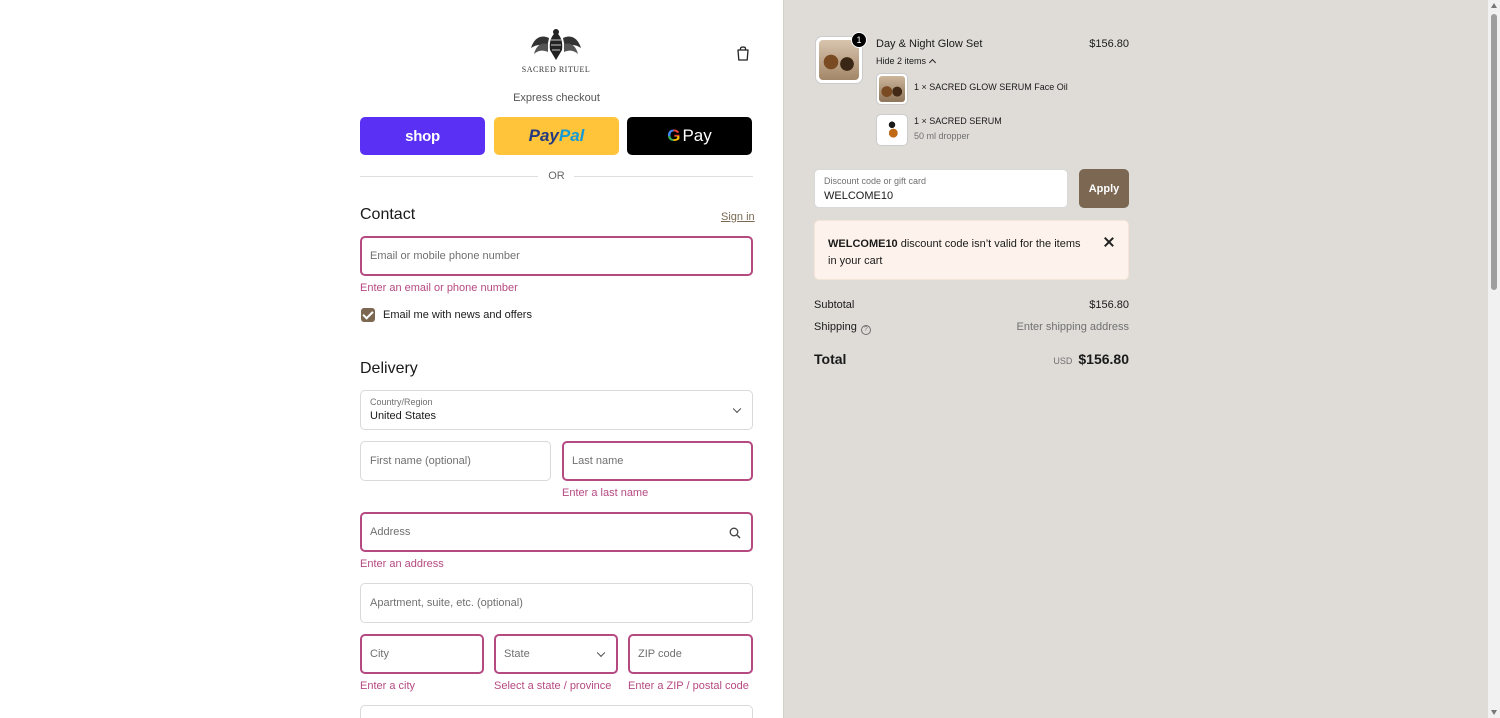  What do you see at coordinates (660, 654) in the screenshot?
I see `zip-placeholder: ZIP code` at bounding box center [660, 654].